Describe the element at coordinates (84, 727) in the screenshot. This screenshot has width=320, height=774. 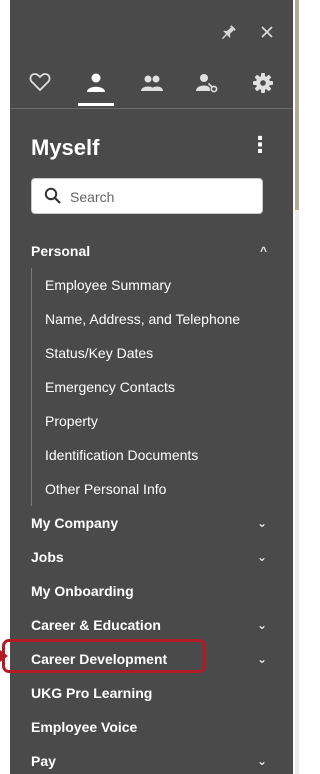
I see `nav-item-label: Employee Voice` at that location.